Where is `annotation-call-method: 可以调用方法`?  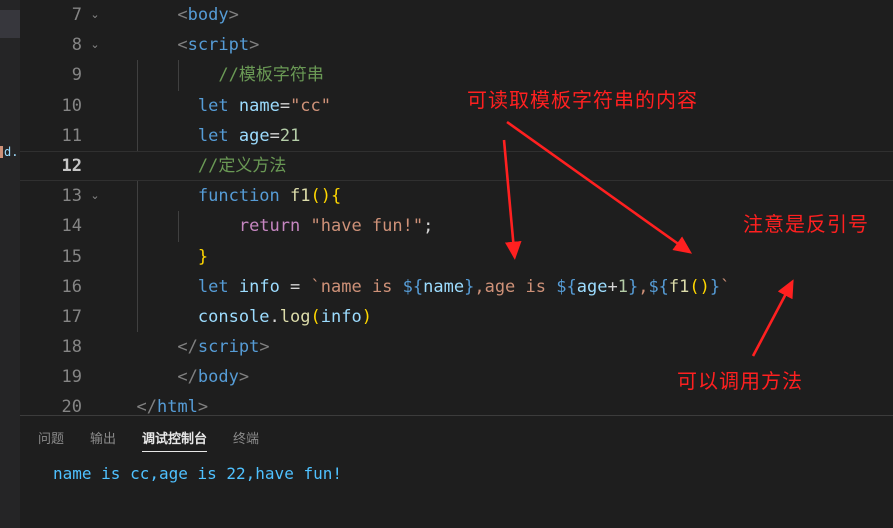 annotation-call-method: 可以调用方法 is located at coordinates (740, 381).